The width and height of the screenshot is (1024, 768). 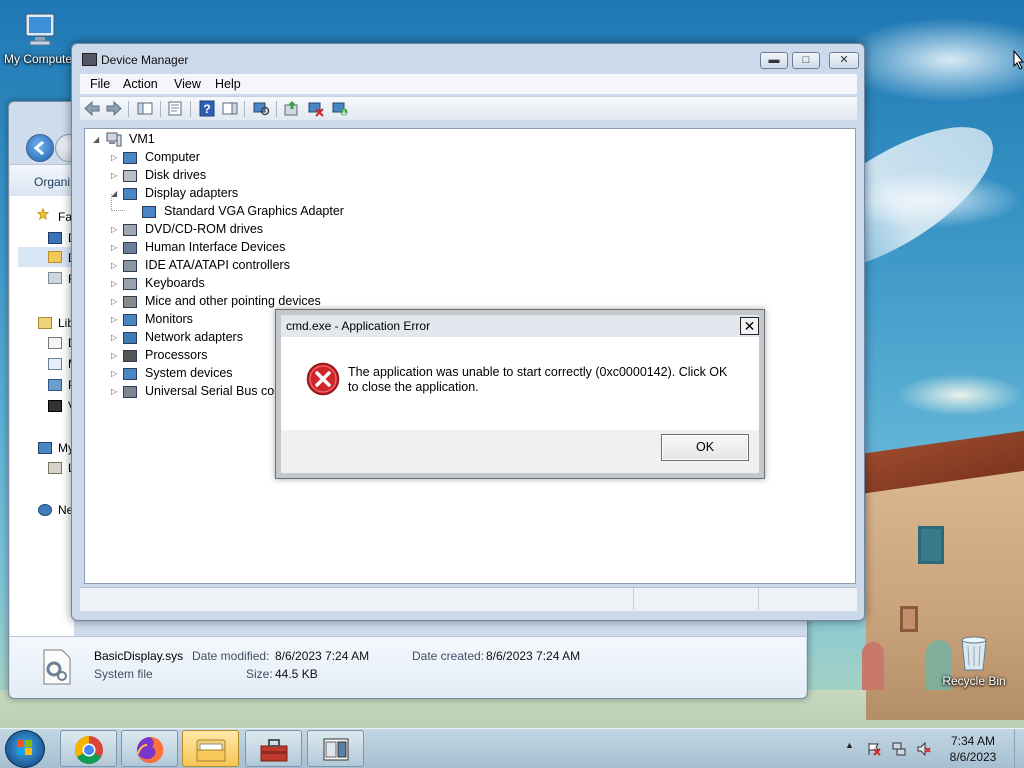 I want to click on action-center-flag-icon, so click(x=874, y=749).